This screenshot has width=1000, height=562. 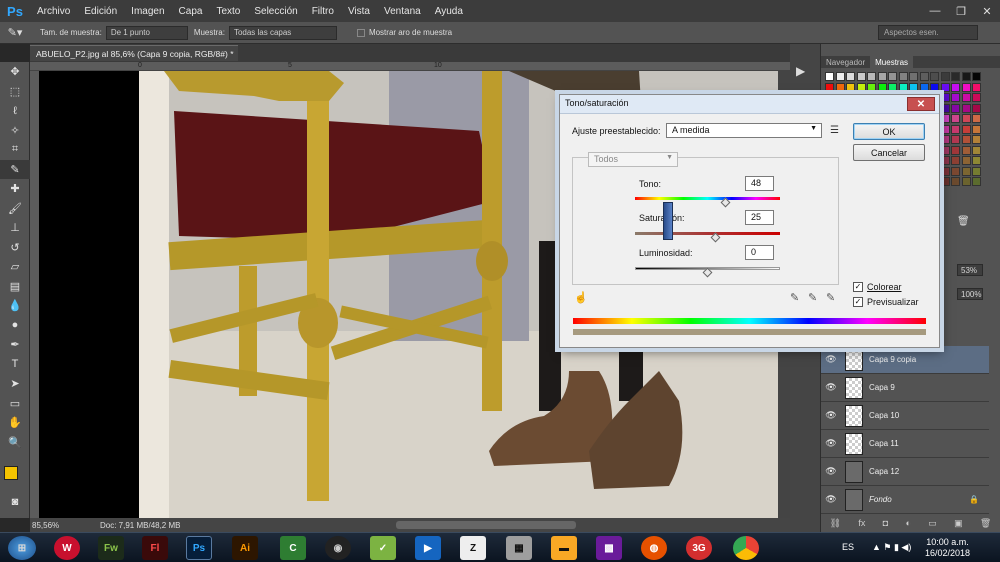 What do you see at coordinates (905, 360) in the screenshot?
I see `layer-row: 👁 Capa 9 copia` at bounding box center [905, 360].